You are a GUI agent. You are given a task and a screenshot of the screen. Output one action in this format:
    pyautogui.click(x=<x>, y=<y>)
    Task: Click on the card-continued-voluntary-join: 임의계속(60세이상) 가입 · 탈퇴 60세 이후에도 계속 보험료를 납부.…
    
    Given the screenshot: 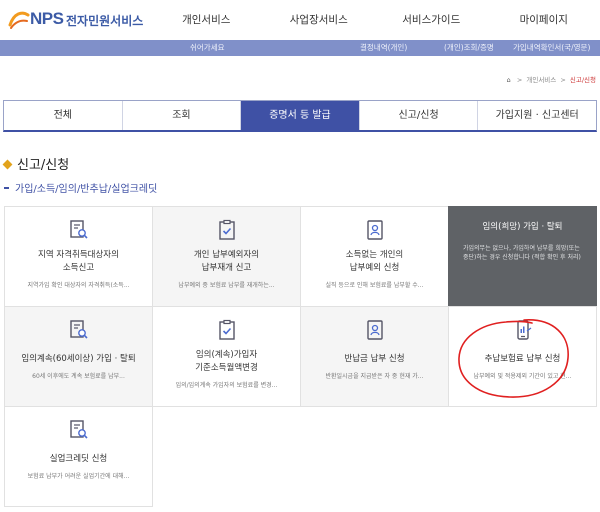 What is the action you would take?
    pyautogui.click(x=78, y=356)
    